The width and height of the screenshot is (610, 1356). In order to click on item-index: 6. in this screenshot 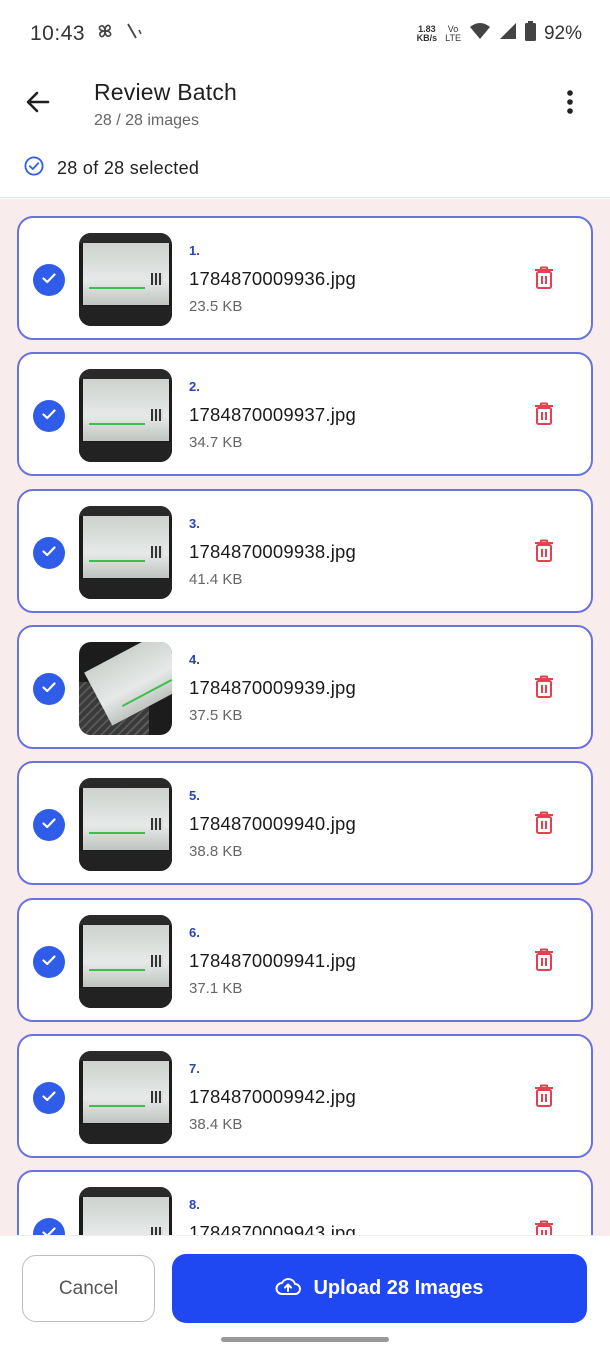, I will do `click(194, 932)`.